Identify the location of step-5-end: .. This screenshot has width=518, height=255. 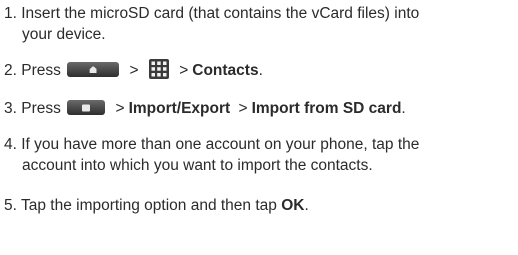
(306, 205).